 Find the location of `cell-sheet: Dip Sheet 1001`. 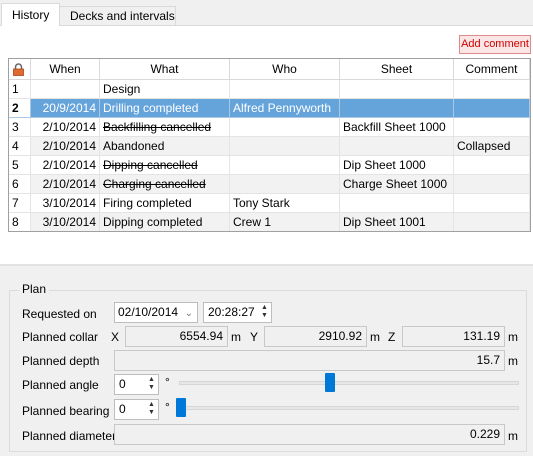

cell-sheet: Dip Sheet 1001 is located at coordinates (397, 222).